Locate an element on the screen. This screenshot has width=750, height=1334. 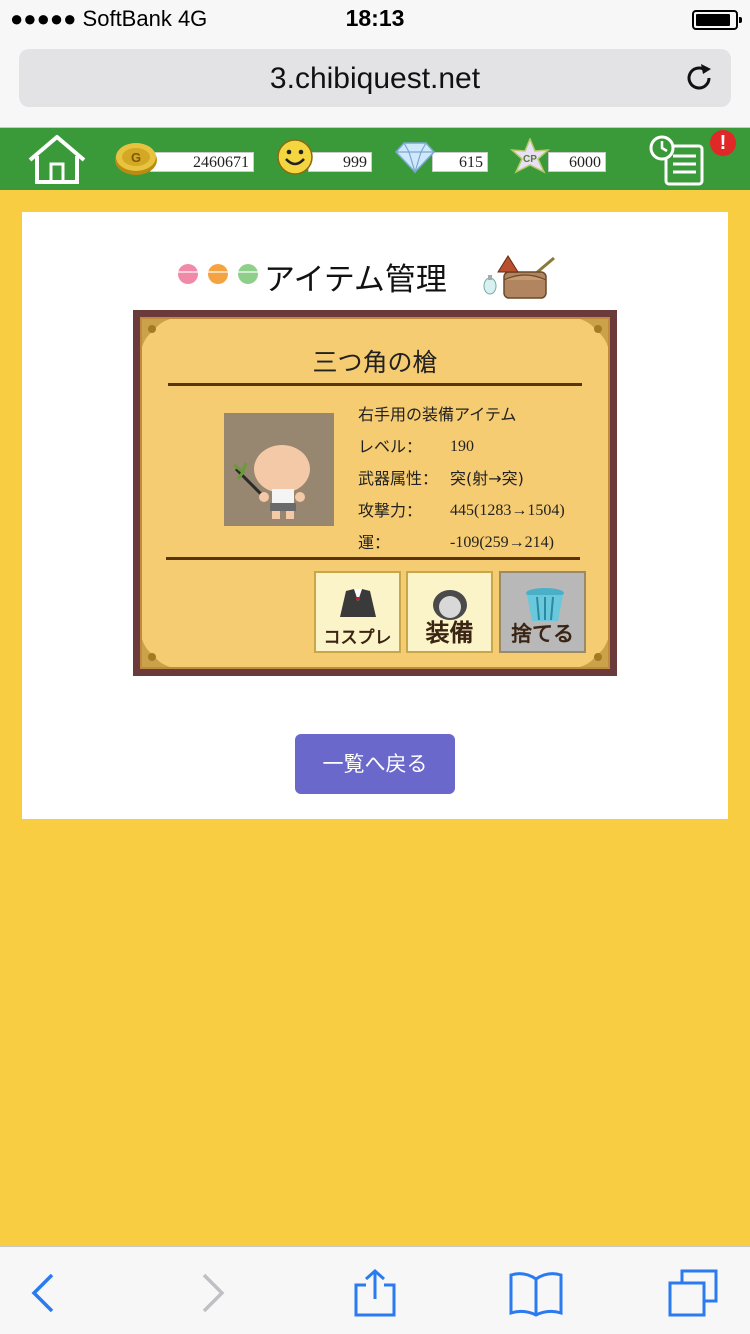
share-icon is located at coordinates (375, 1293).